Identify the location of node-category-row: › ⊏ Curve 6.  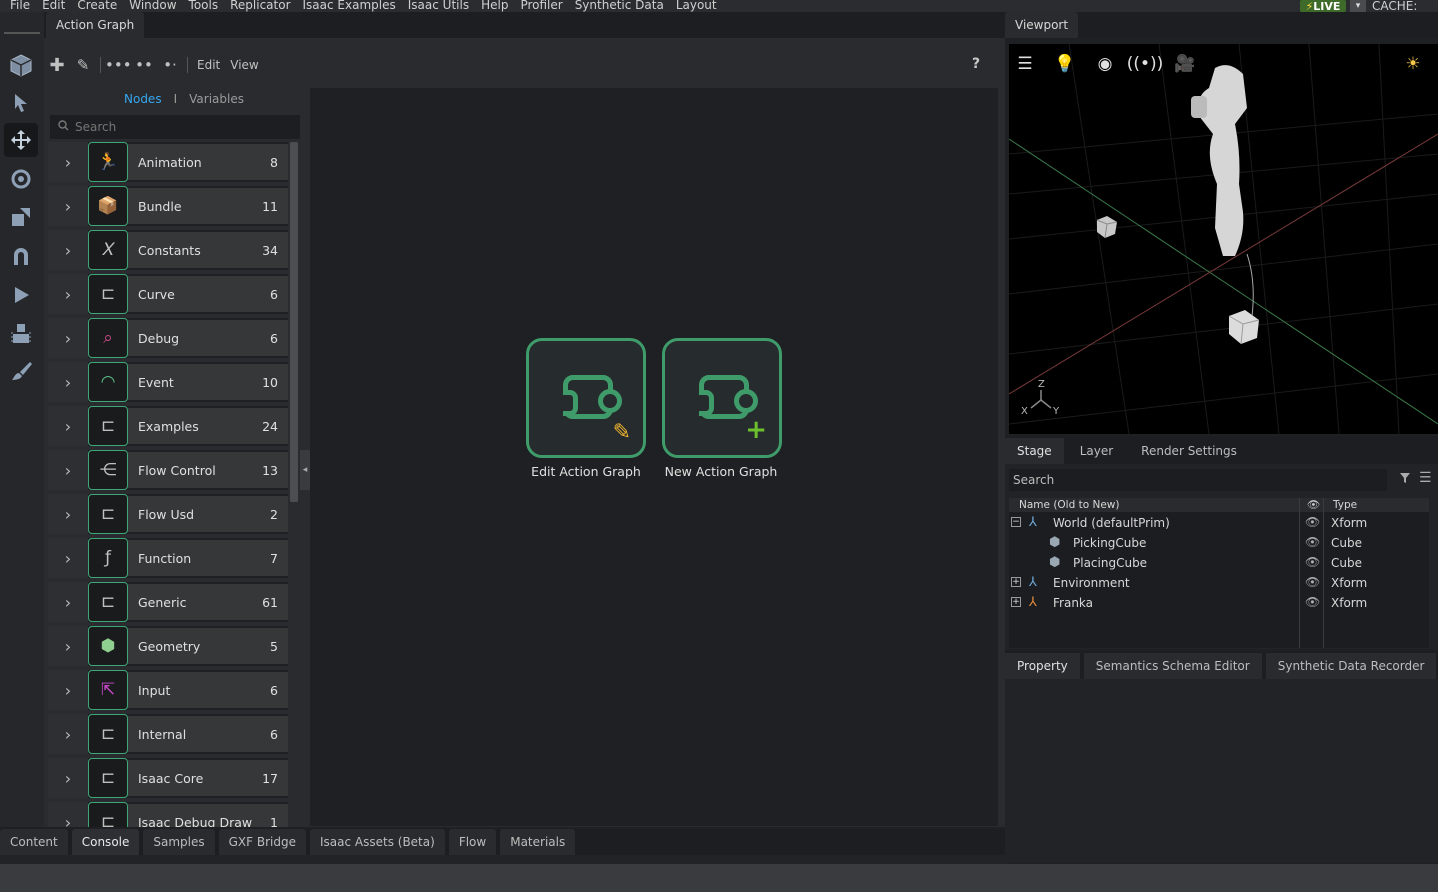
(168, 294).